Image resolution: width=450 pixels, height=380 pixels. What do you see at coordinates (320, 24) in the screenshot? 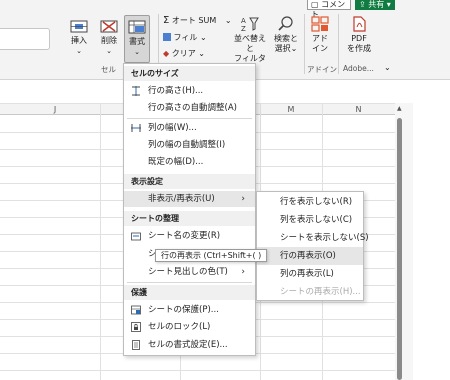
I see `addins-icon` at bounding box center [320, 24].